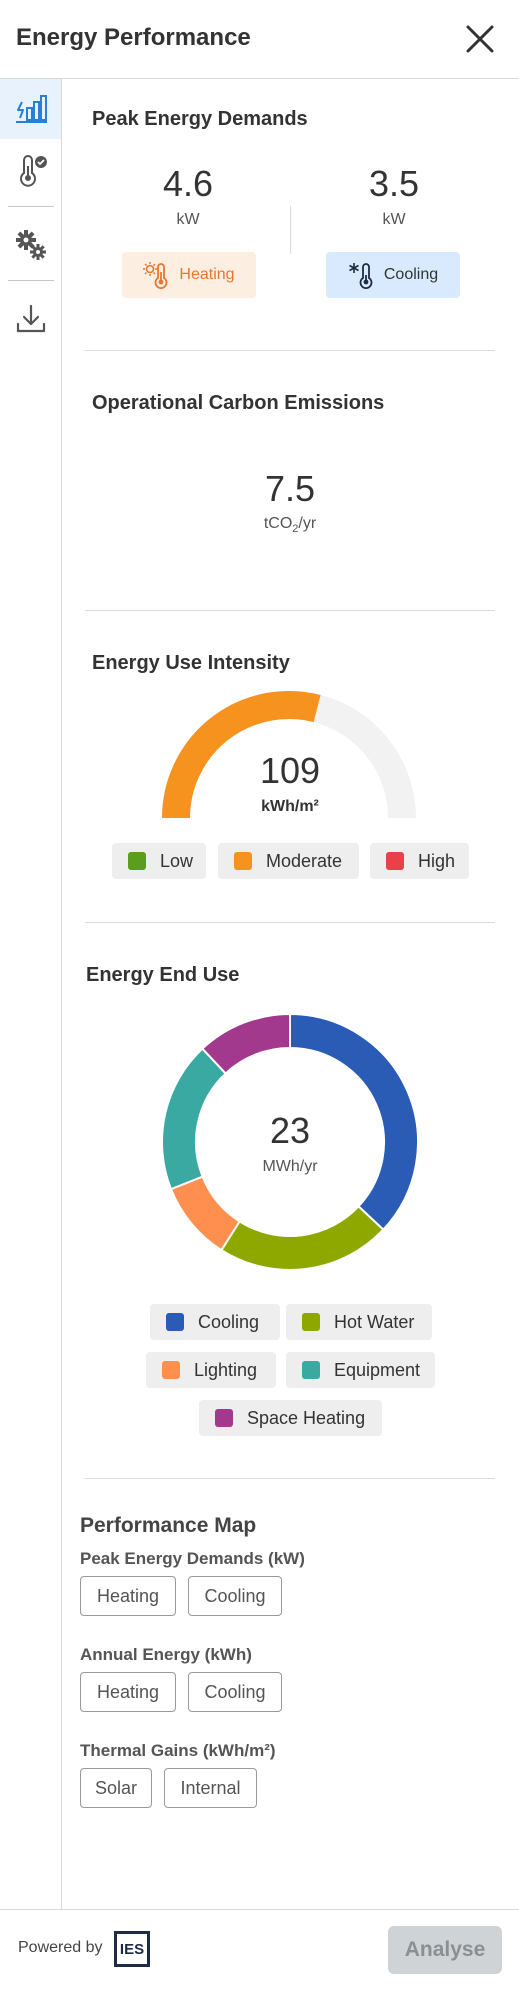 This screenshot has width=519, height=1990. I want to click on sidebar-item-thermal, so click(30, 171).